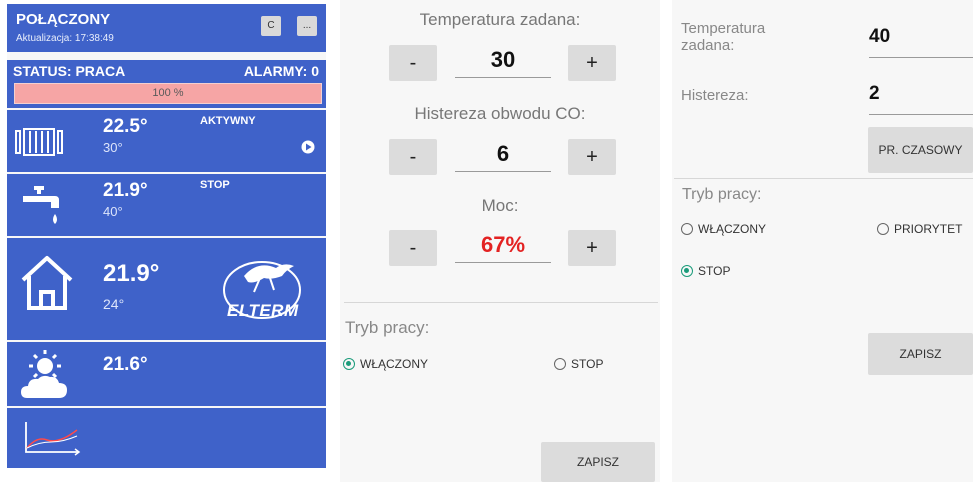 Image resolution: width=973 pixels, height=482 pixels. I want to click on home-tile: 21.9° 24° ELTERM, so click(166, 289).